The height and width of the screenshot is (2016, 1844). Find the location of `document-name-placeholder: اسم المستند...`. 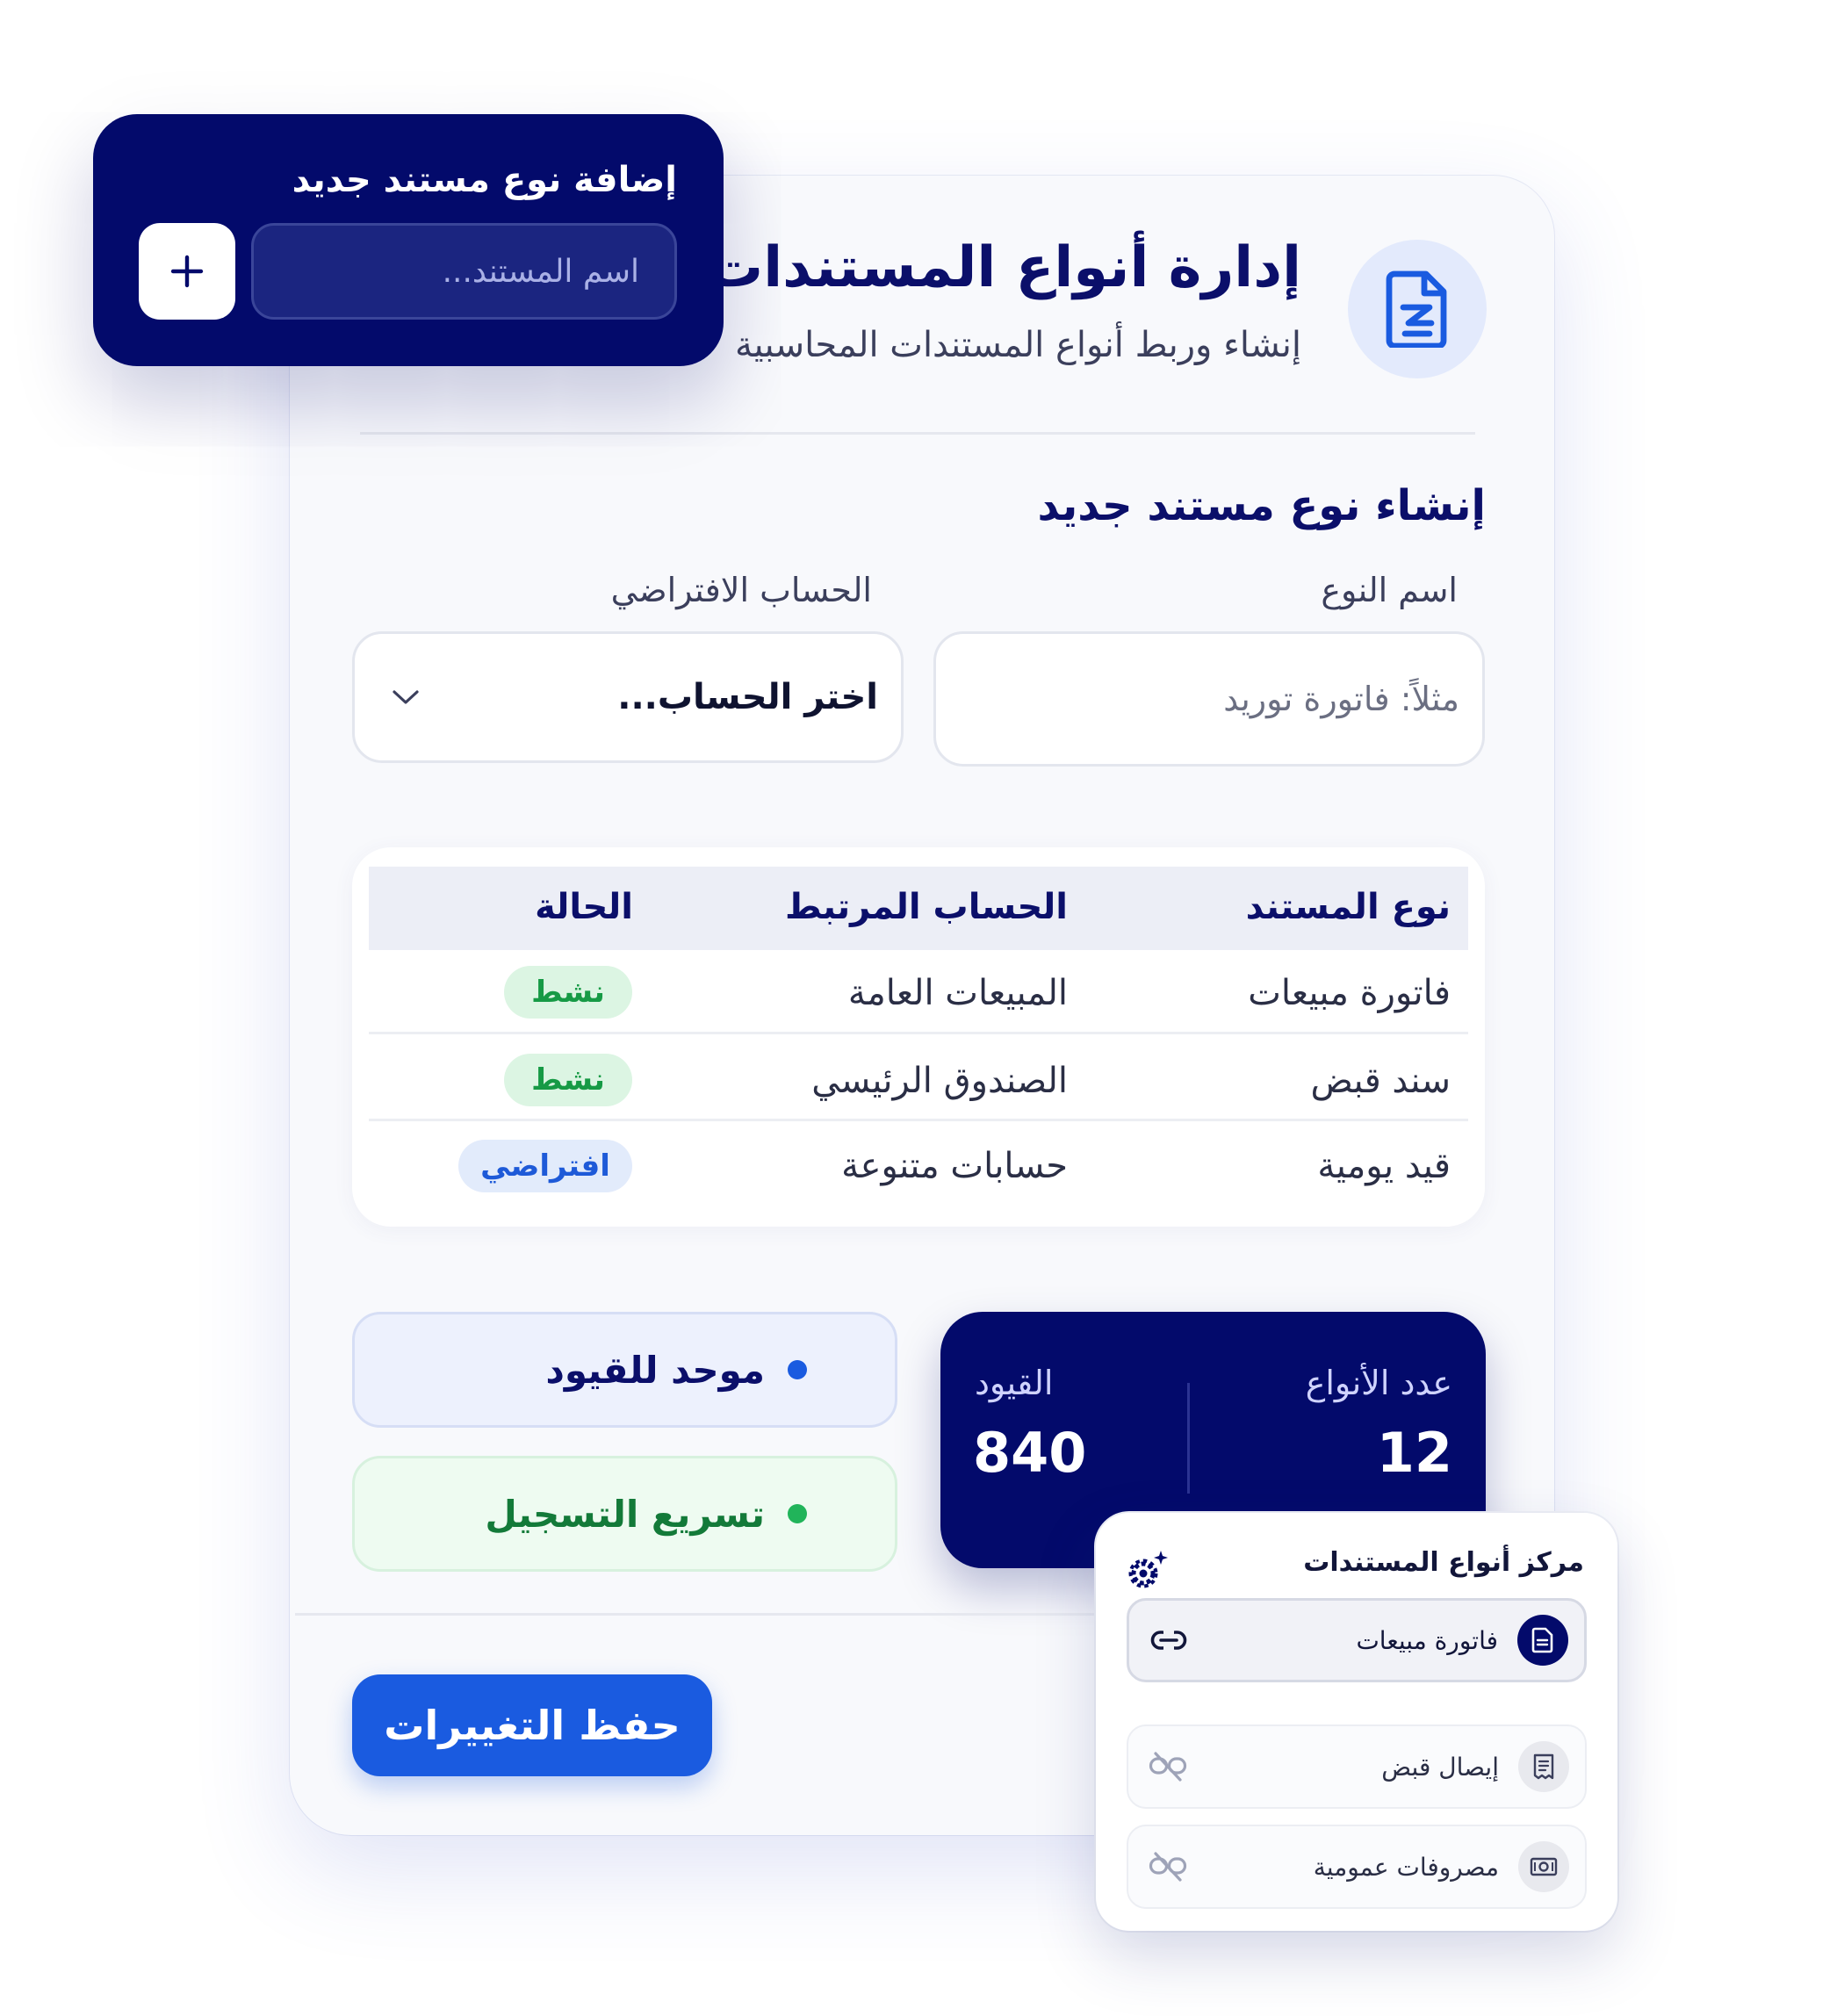

document-name-placeholder: اسم المستند... is located at coordinates (540, 271).